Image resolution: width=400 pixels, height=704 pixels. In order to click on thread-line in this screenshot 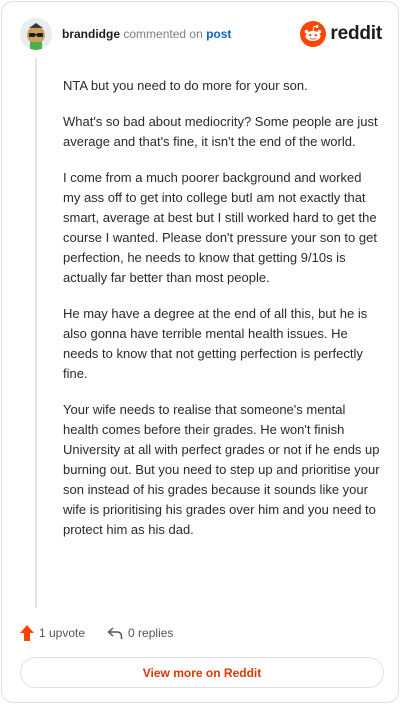, I will do `click(36, 333)`.